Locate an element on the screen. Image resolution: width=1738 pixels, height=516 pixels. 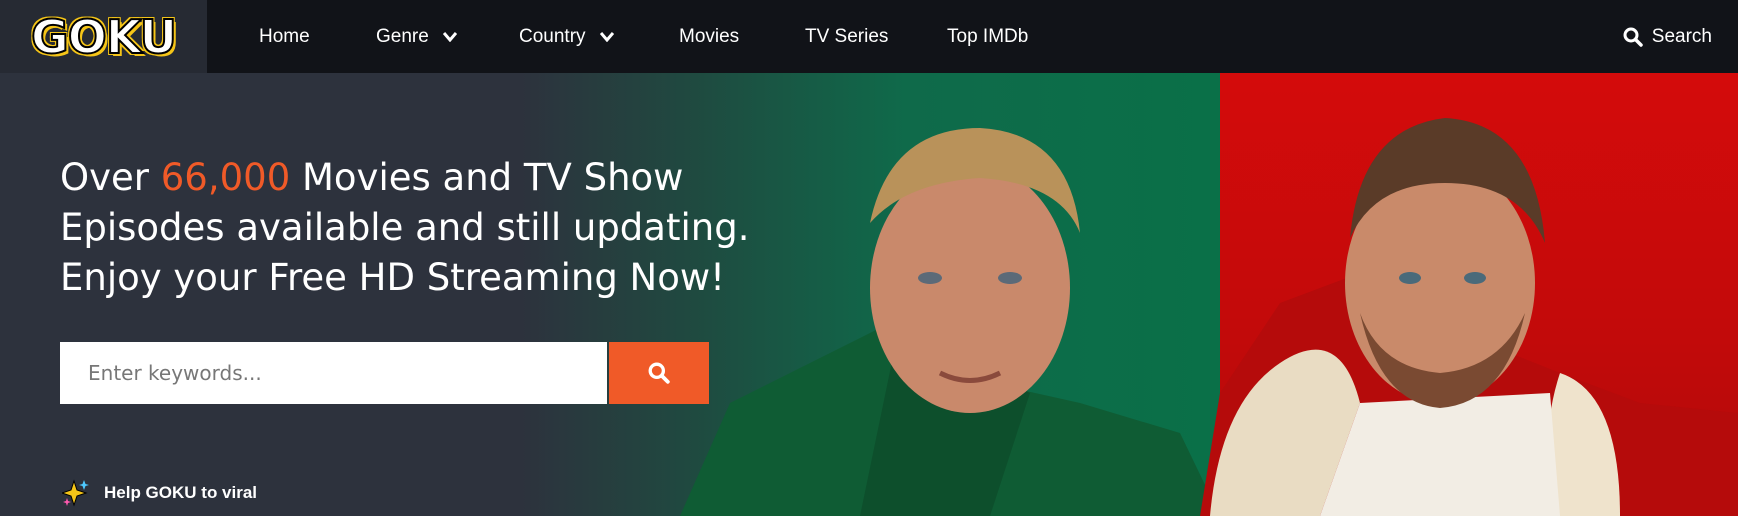
keyword-search-input is located at coordinates (333, 373).